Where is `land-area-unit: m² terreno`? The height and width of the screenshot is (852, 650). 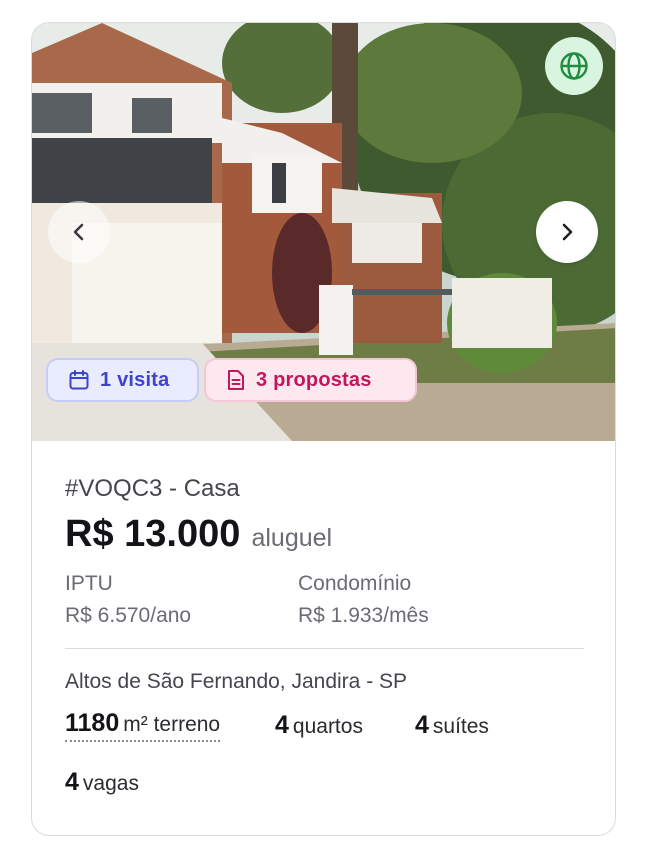 land-area-unit: m² terreno is located at coordinates (172, 724).